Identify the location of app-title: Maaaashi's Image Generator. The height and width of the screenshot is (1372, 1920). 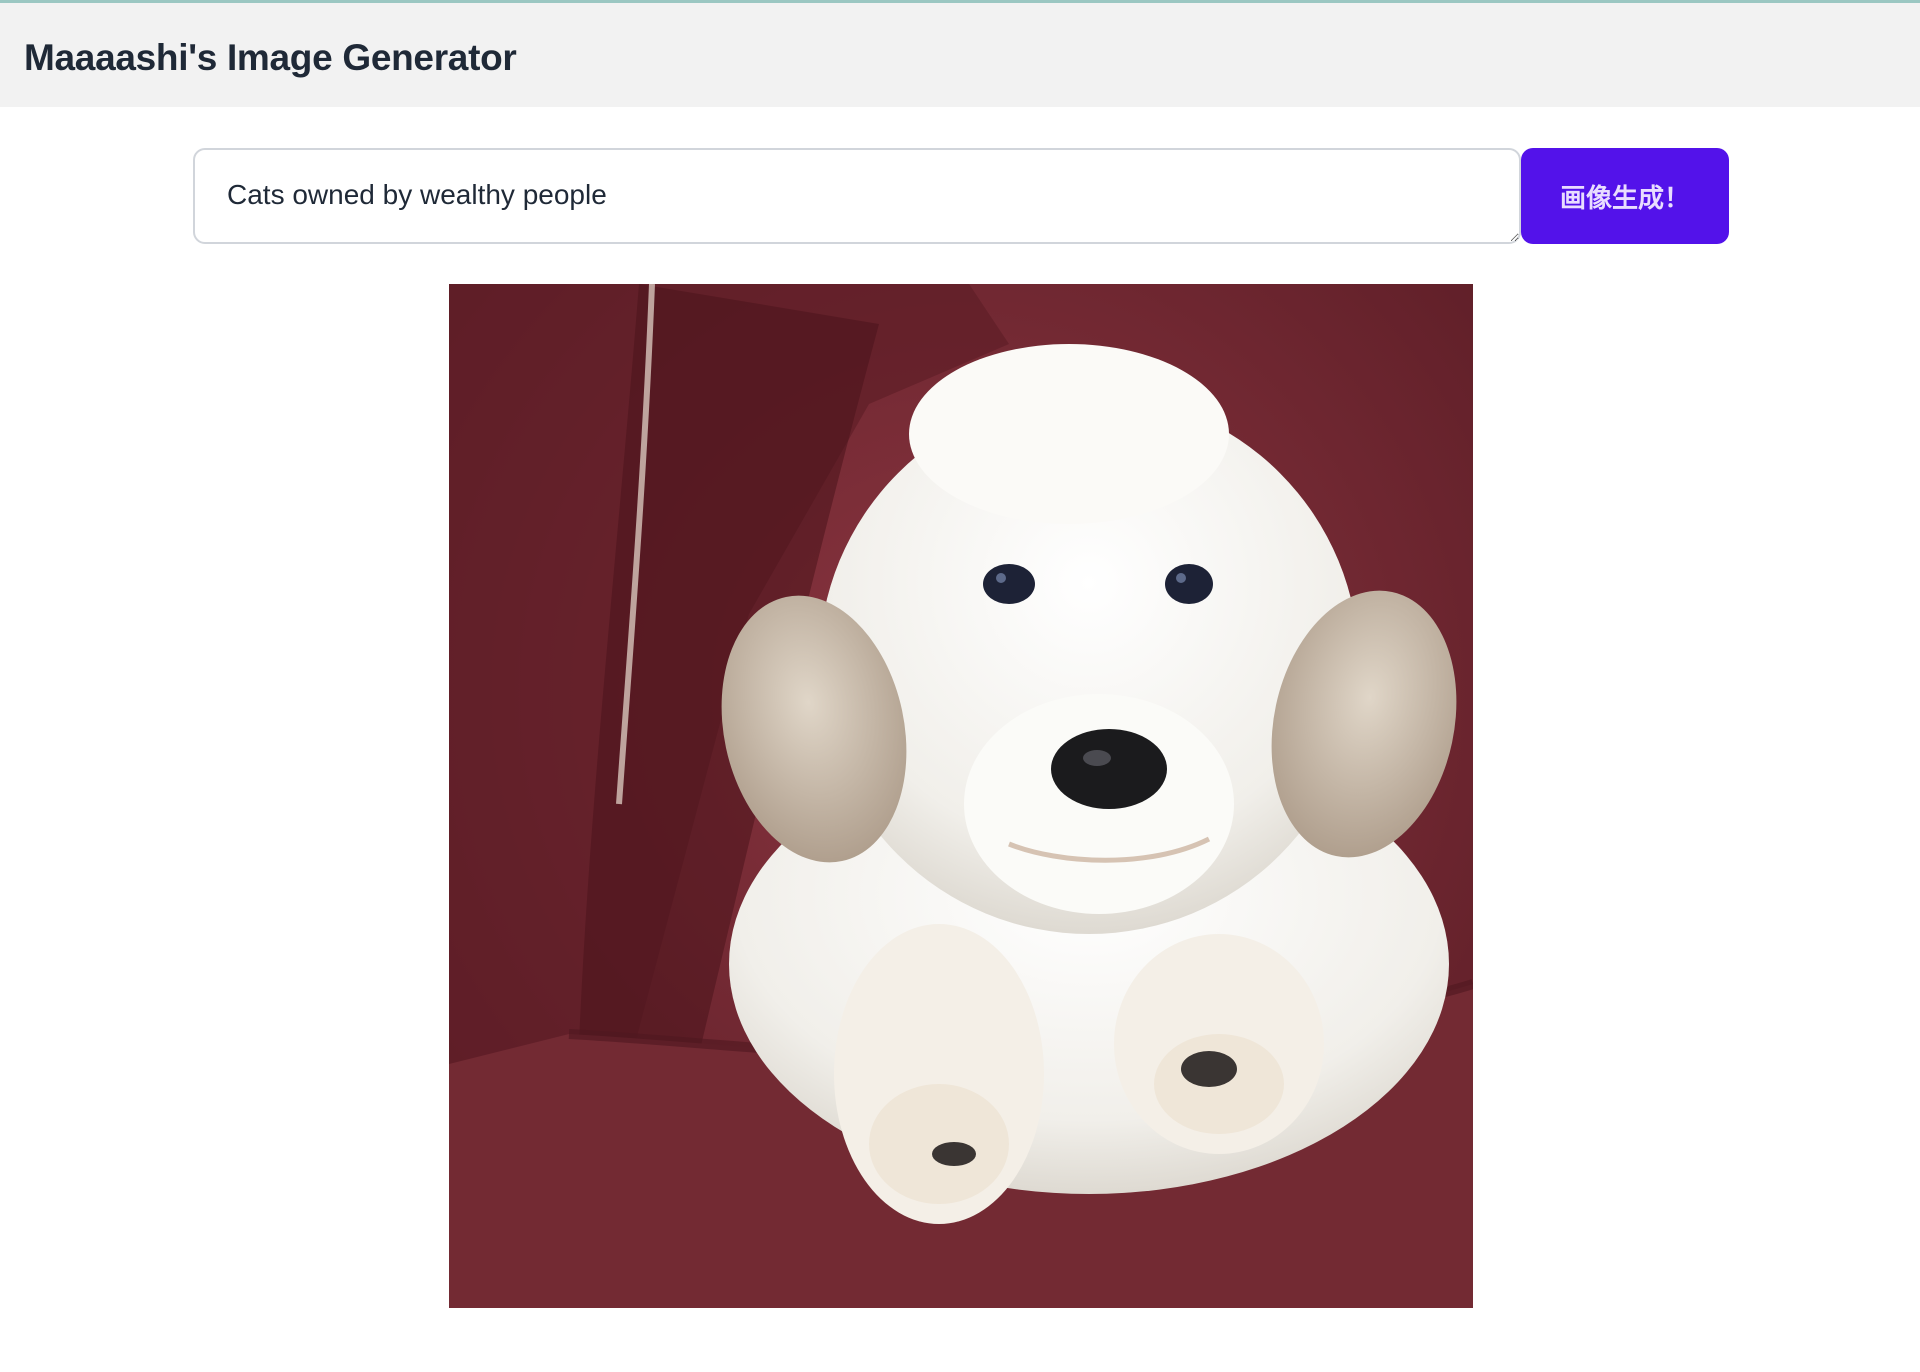
(270, 57).